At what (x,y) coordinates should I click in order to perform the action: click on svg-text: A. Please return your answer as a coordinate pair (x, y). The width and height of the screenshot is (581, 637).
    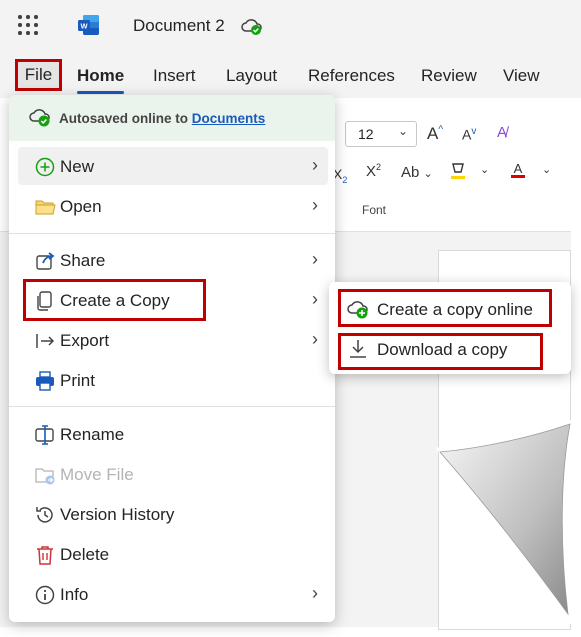
    Looking at the image, I should click on (518, 168).